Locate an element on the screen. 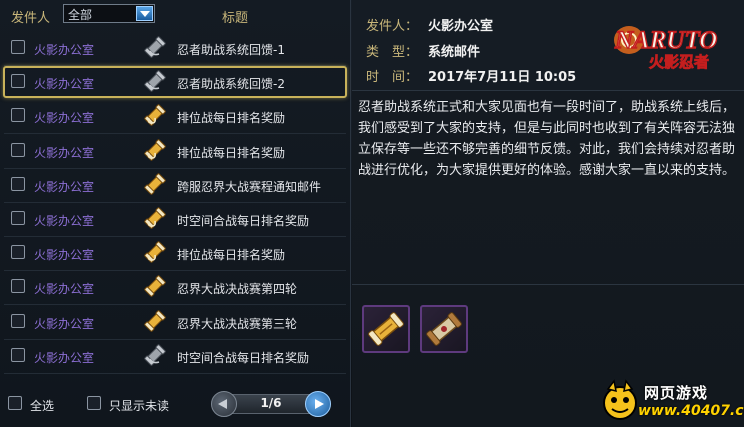 Image resolution: width=744 pixels, height=427 pixels. sender-key: 发件人： is located at coordinates (392, 26).